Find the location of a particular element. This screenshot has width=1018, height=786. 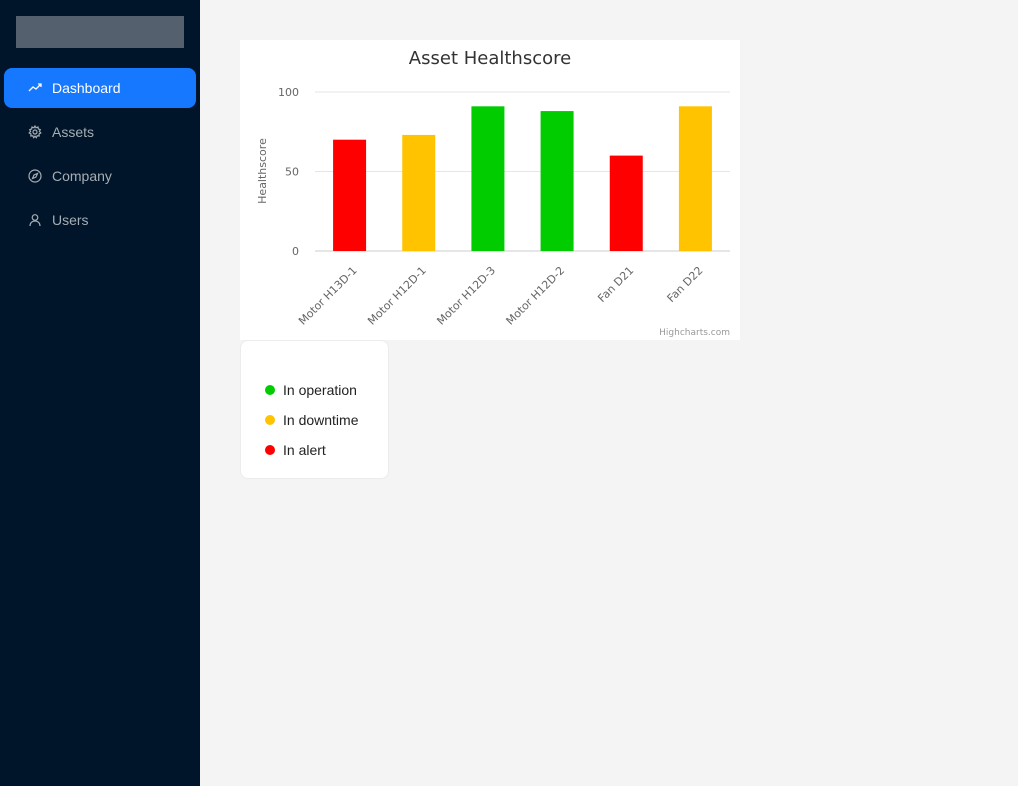

legend-item-in-operation: In operation is located at coordinates (311, 390).